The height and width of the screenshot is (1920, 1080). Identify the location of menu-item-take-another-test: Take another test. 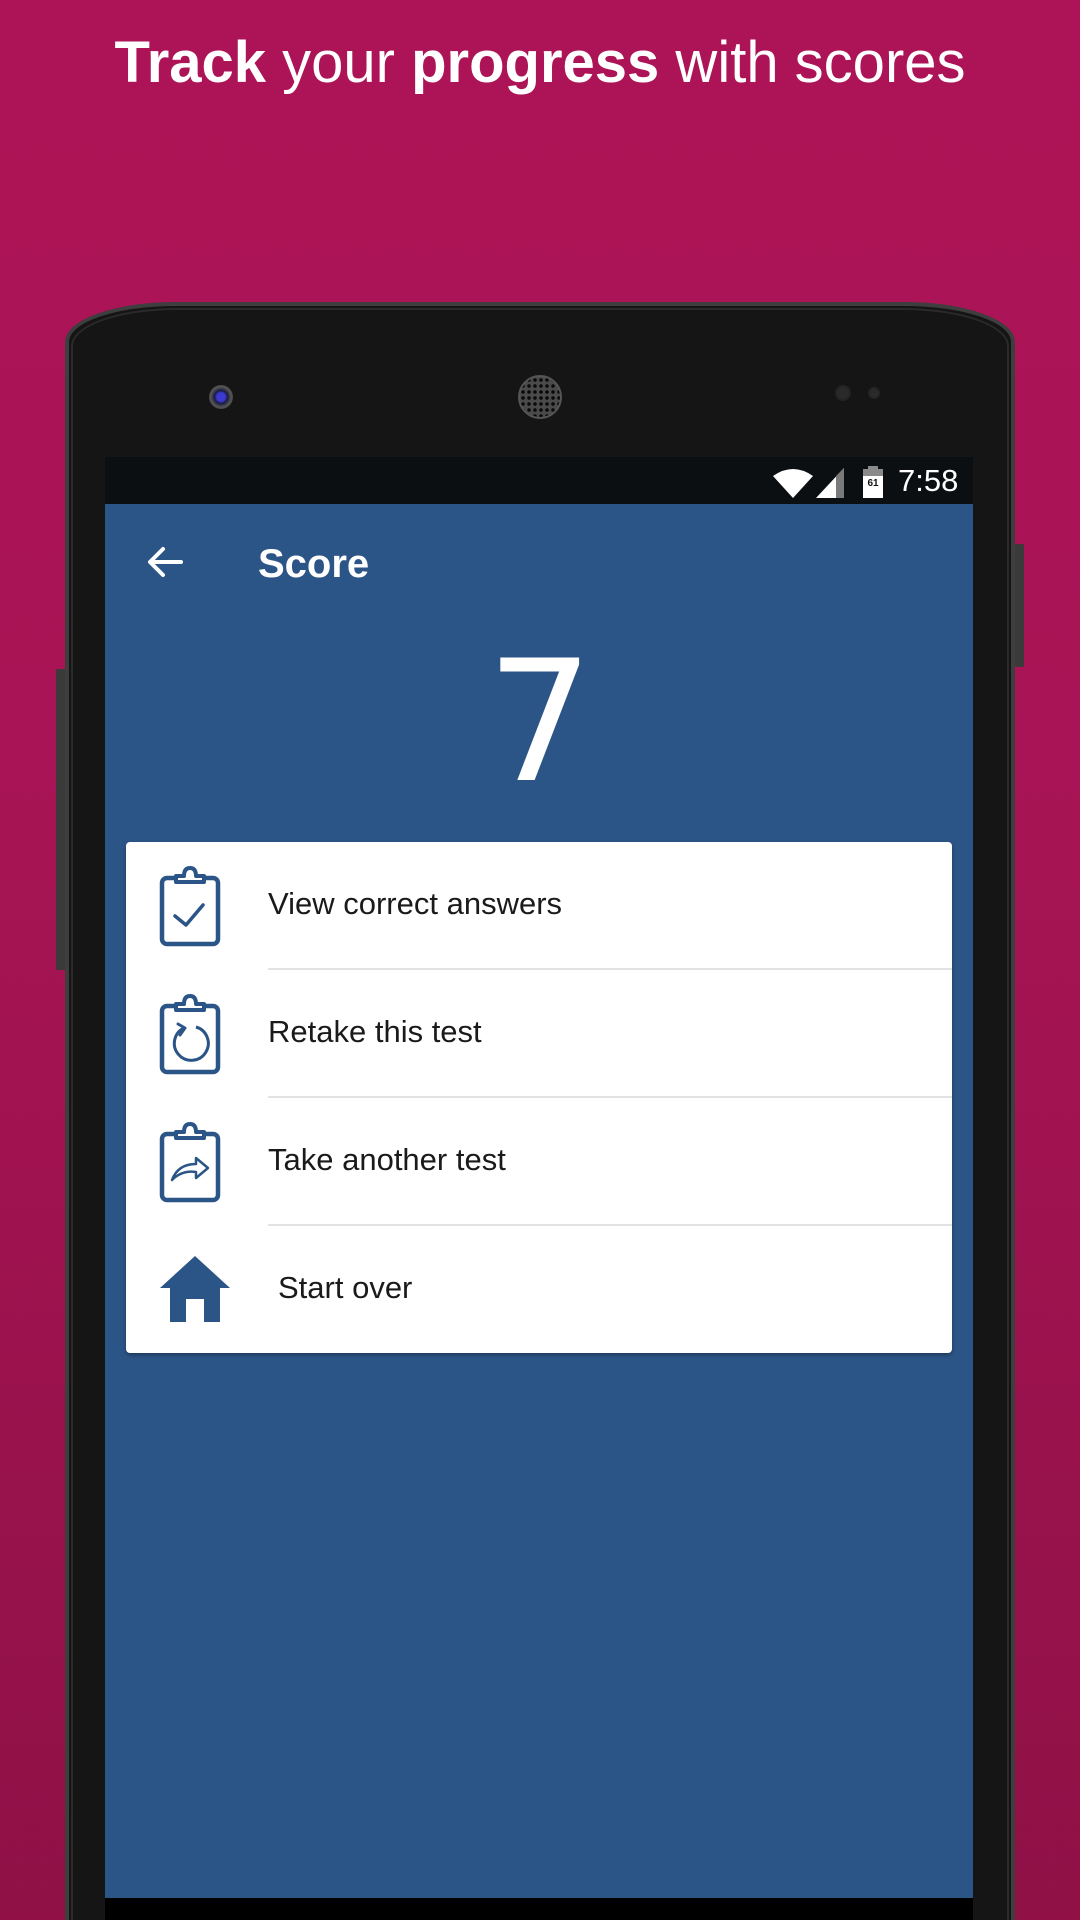
(539, 1162).